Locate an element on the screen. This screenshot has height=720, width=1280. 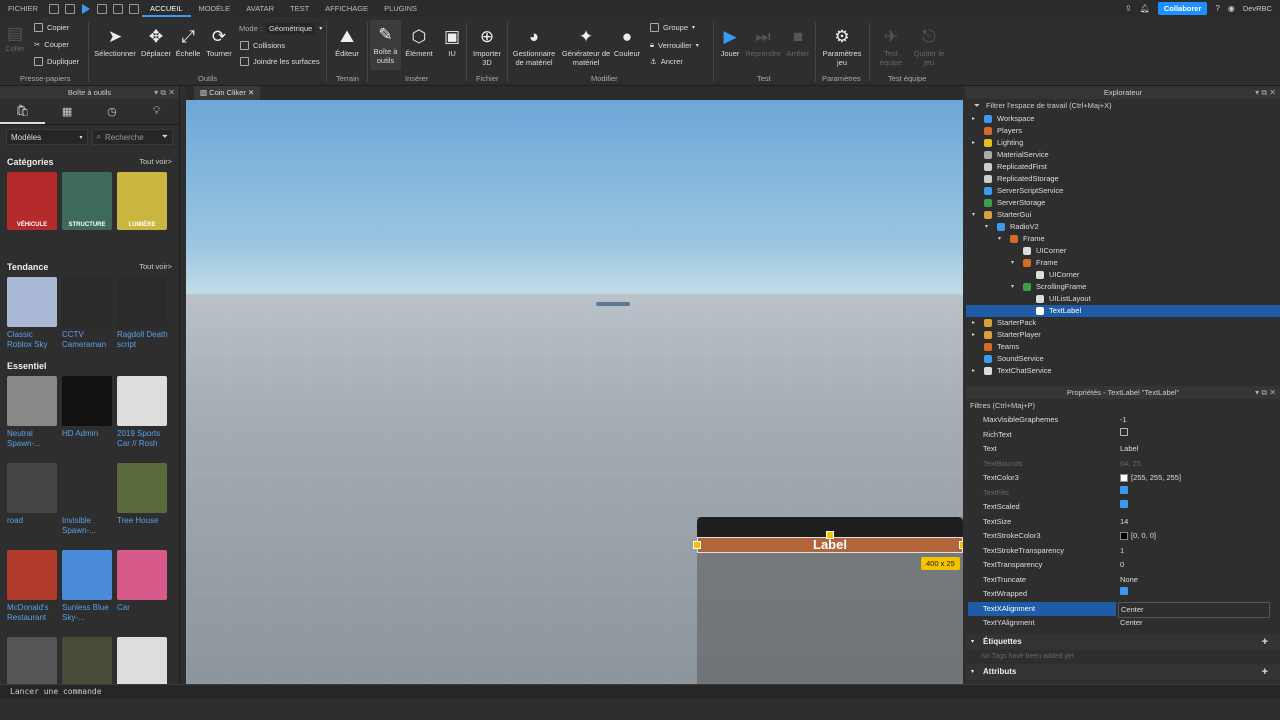
menu-plugins: PLUGINS is located at coordinates (400, 8).